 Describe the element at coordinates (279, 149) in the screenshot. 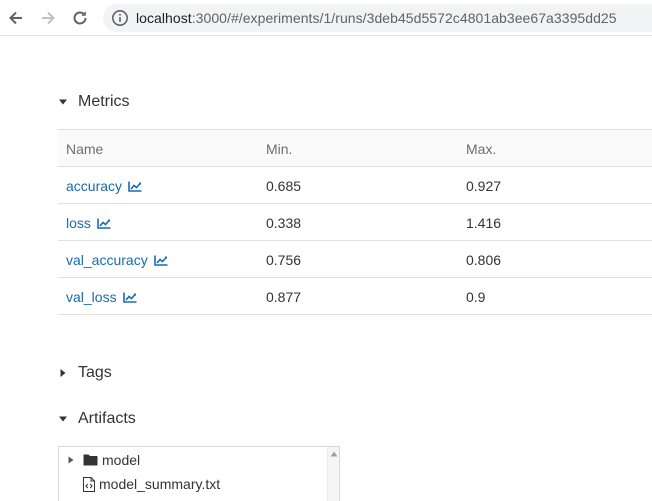

I see `column-header-min: Min.` at that location.